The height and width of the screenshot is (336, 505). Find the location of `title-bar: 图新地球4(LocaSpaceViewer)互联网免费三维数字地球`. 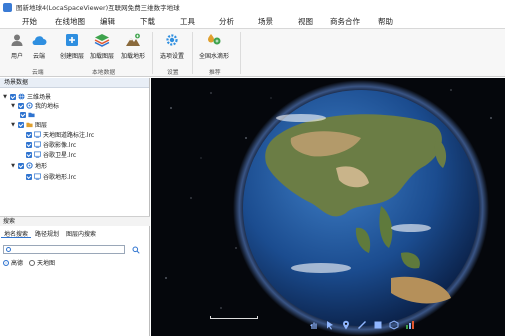

title-bar: 图新地球4(LocaSpaceViewer)互联网免费三维数字地球 is located at coordinates (252, 7).